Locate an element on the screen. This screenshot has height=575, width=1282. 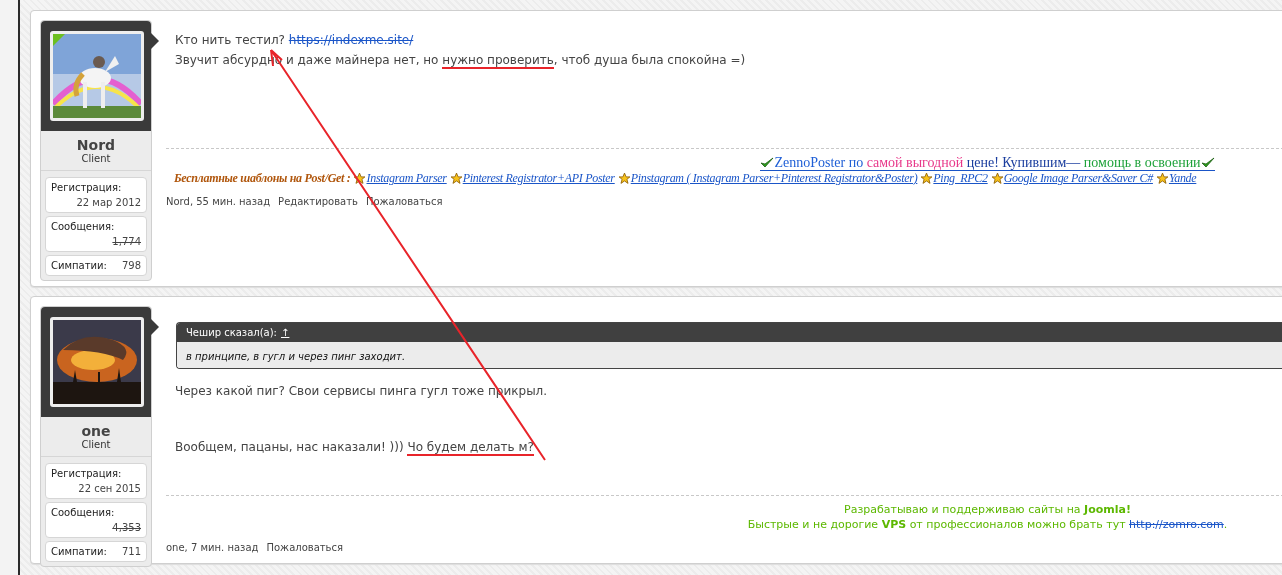
message-text: Вообщем, пацаны, нас наказали! ))) Чо будем делать м? is located at coordinates (354, 448).